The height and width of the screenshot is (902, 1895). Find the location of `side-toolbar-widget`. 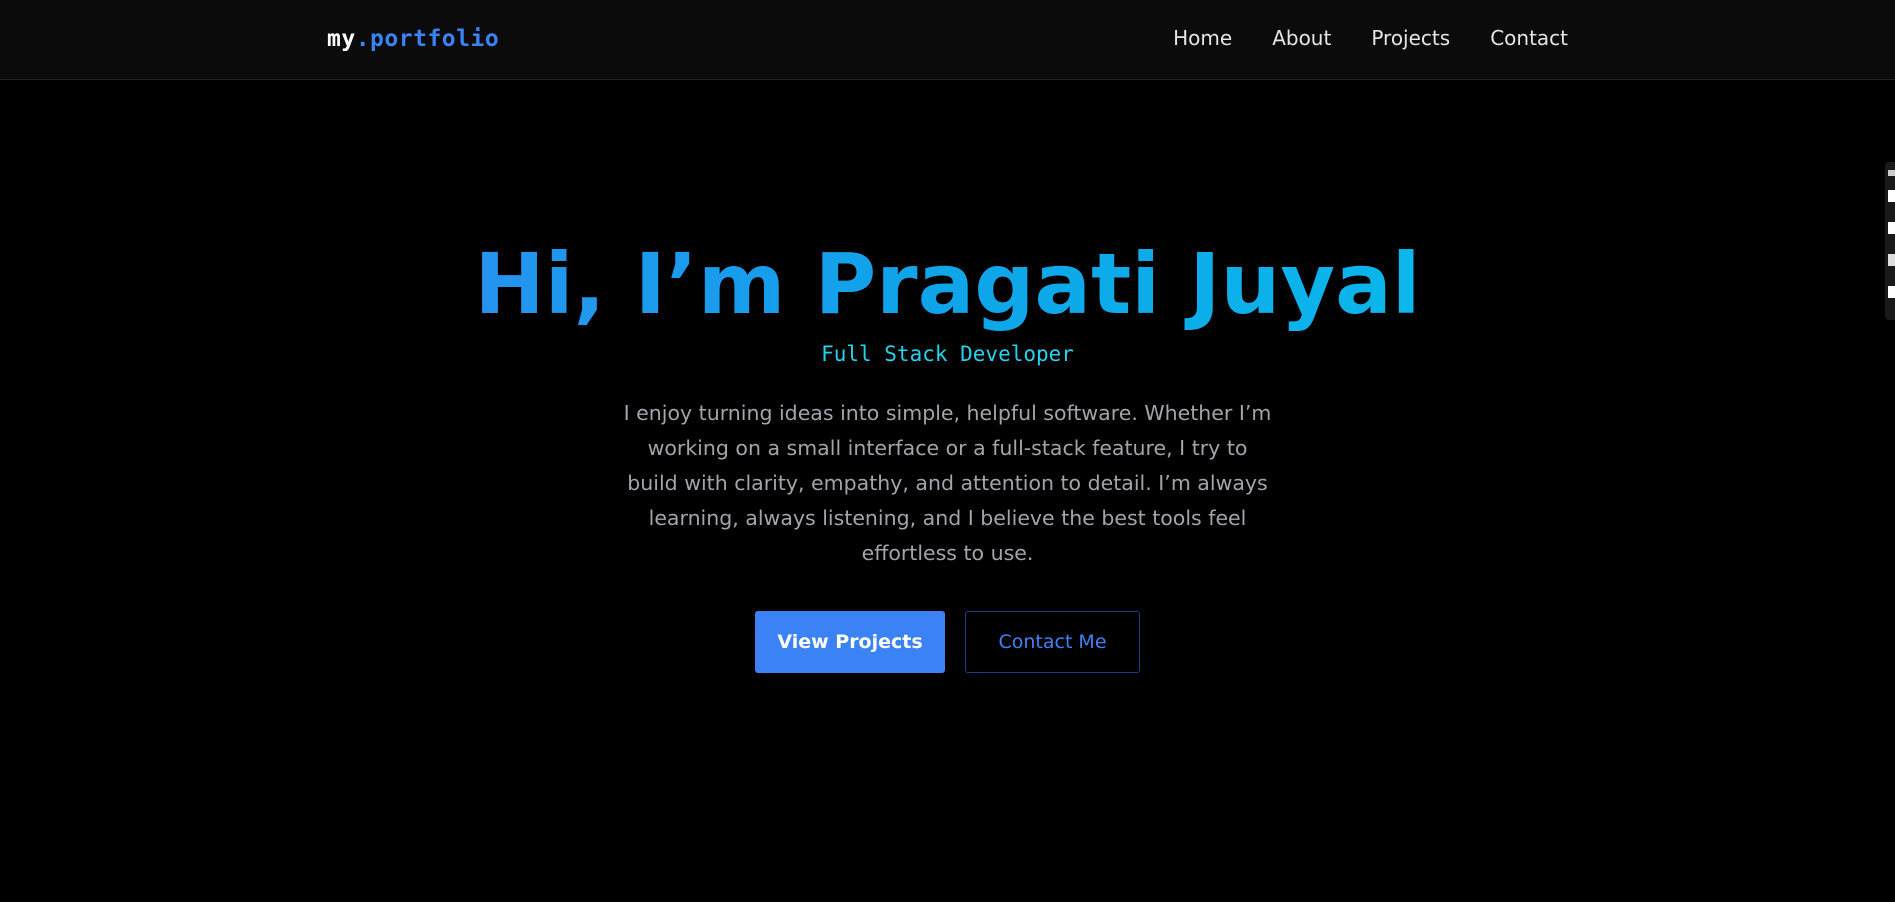

side-toolbar-widget is located at coordinates (1890, 241).